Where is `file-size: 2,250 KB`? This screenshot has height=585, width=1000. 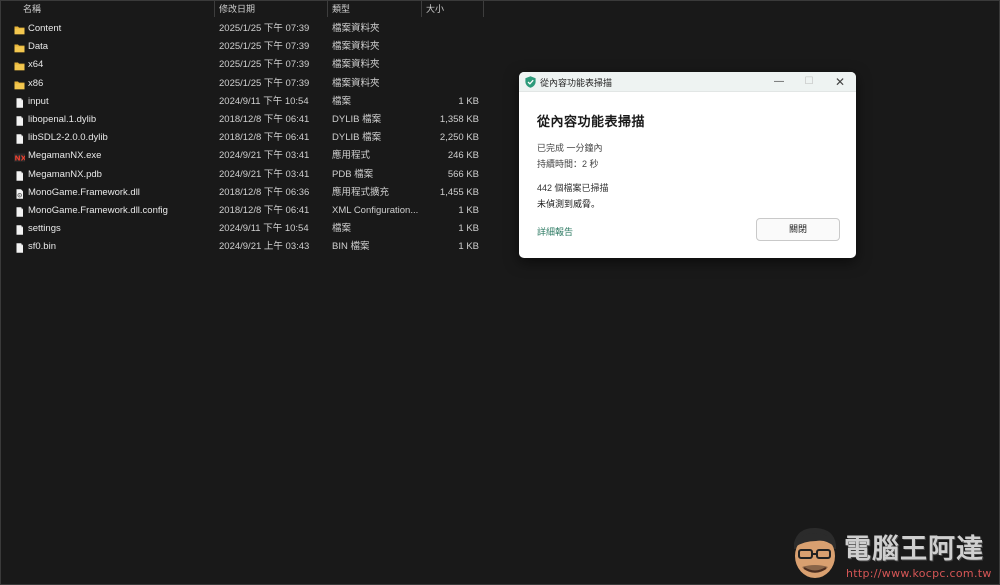 file-size: 2,250 KB is located at coordinates (459, 138).